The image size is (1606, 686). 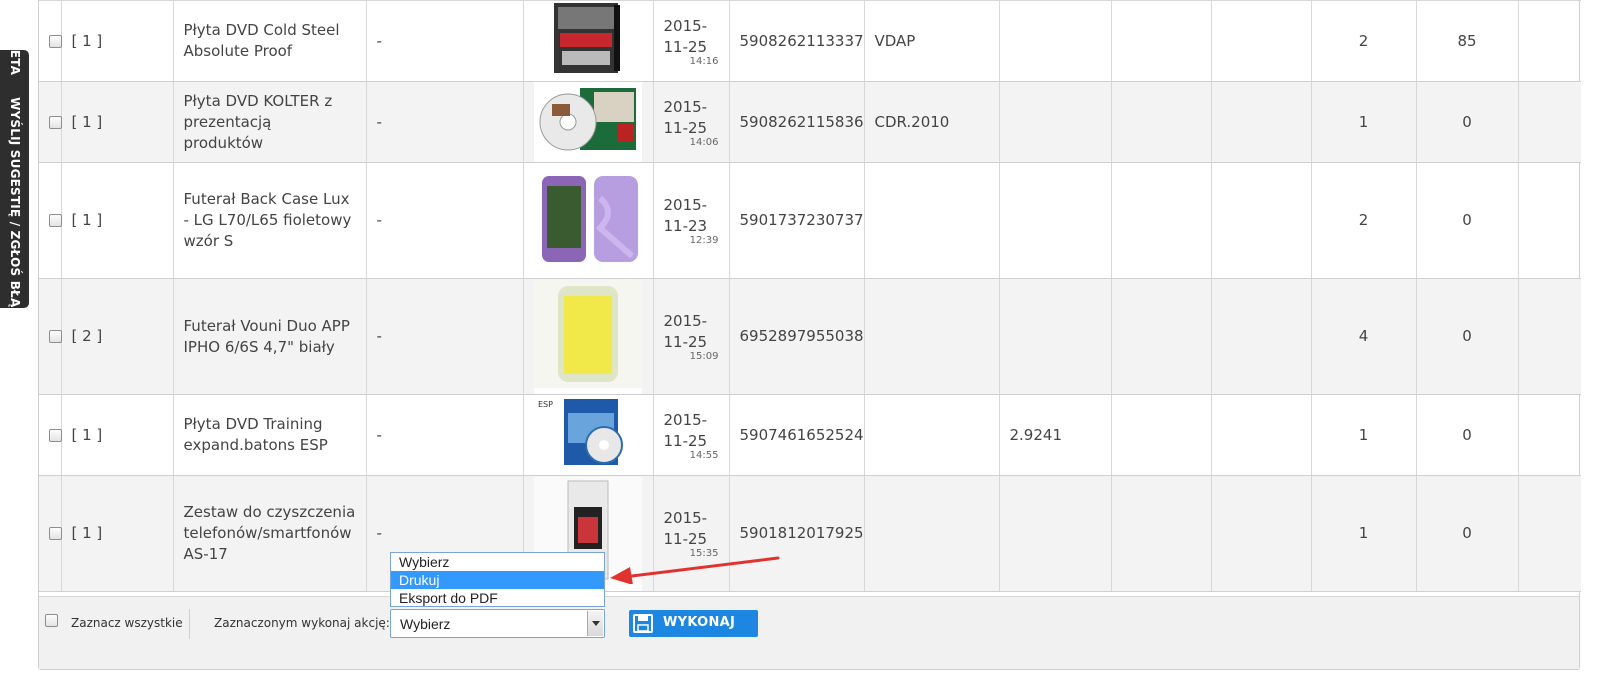 I want to click on row-code: CDR.2010, so click(x=932, y=122).